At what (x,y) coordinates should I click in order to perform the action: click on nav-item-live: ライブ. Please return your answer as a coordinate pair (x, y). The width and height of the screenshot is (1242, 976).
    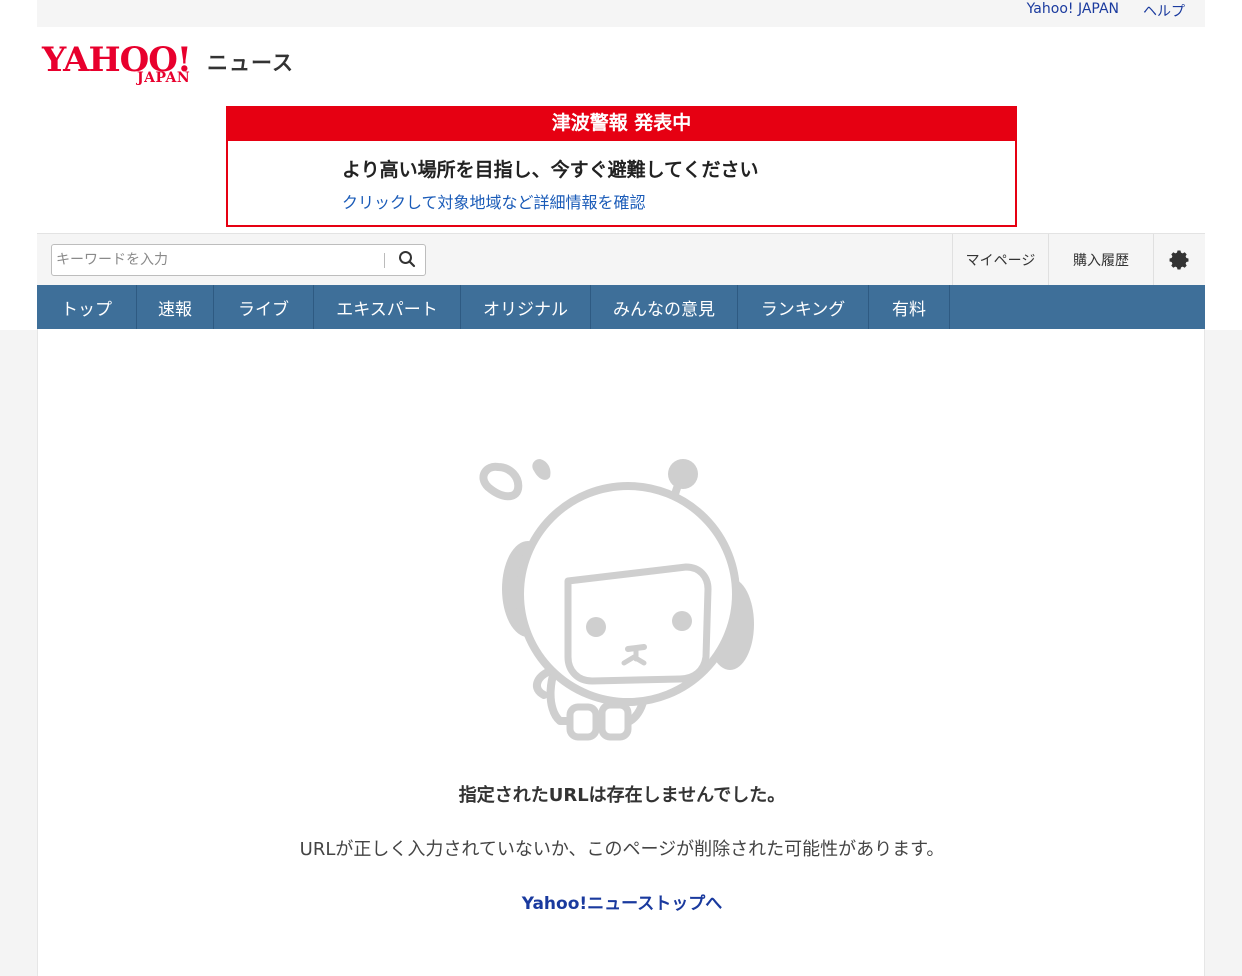
    Looking at the image, I should click on (264, 307).